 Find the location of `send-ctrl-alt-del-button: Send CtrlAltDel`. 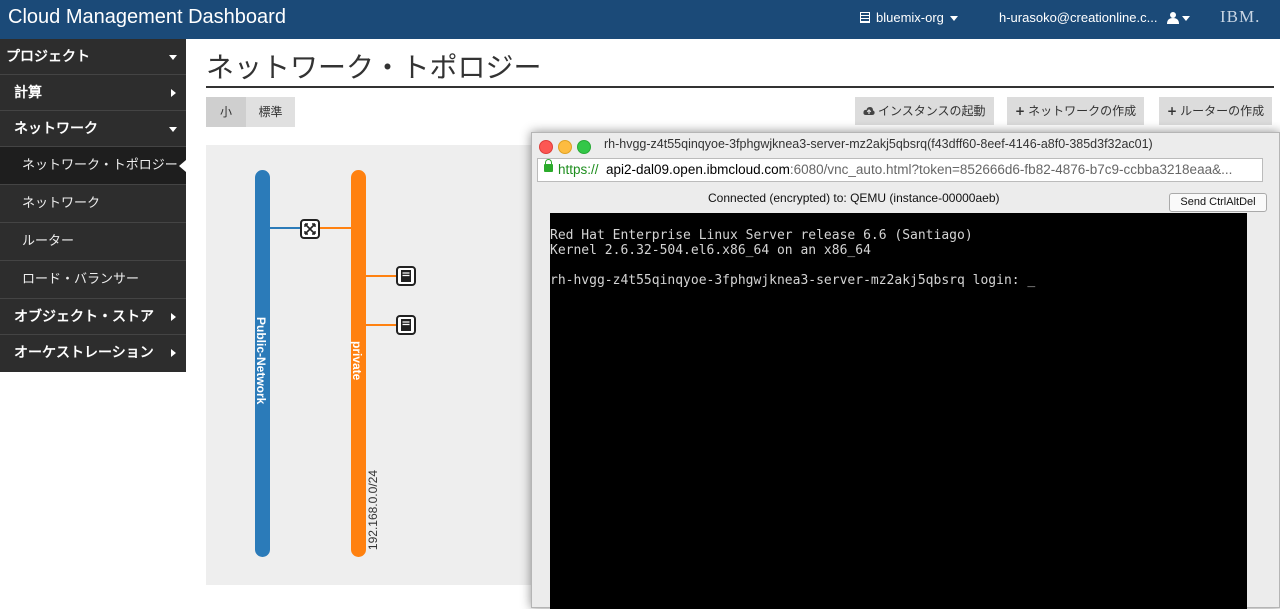

send-ctrl-alt-del-button: Send CtrlAltDel is located at coordinates (1218, 202).